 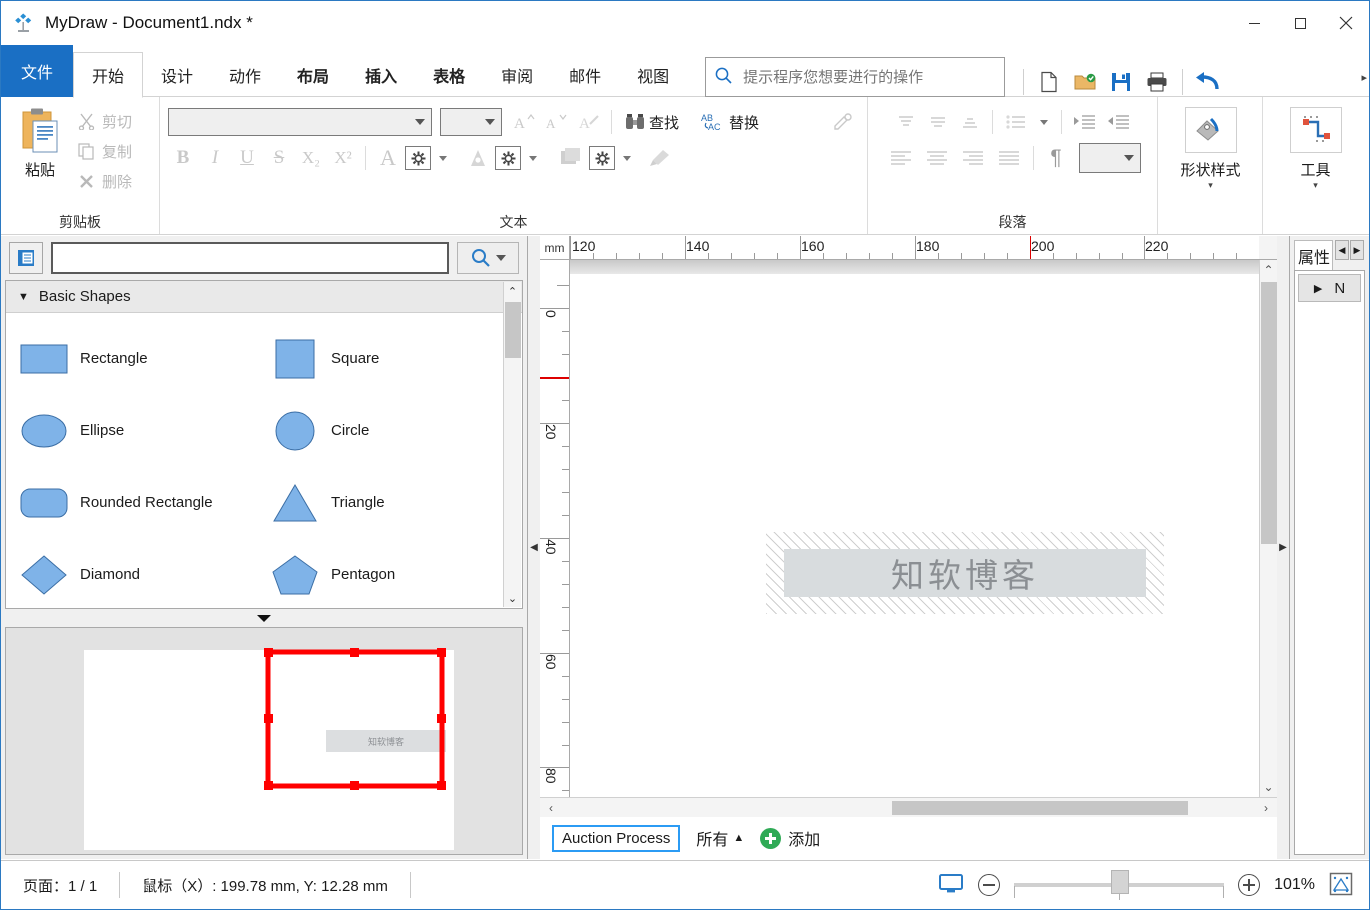 What do you see at coordinates (1016, 122) in the screenshot?
I see `bullet-list-button` at bounding box center [1016, 122].